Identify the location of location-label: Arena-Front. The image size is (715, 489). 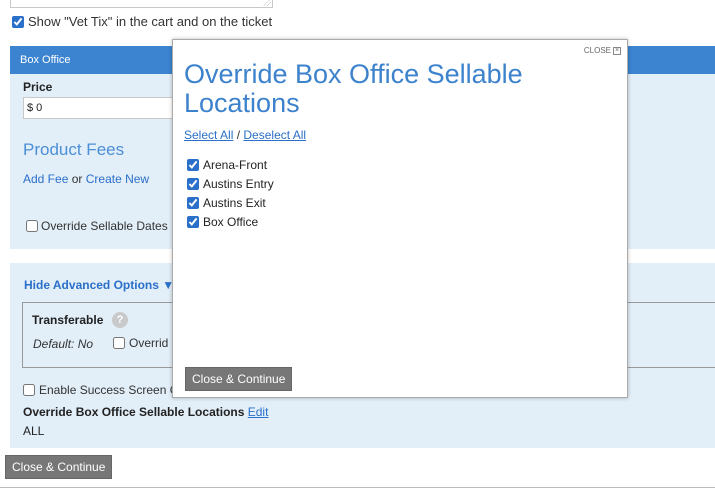
(235, 164).